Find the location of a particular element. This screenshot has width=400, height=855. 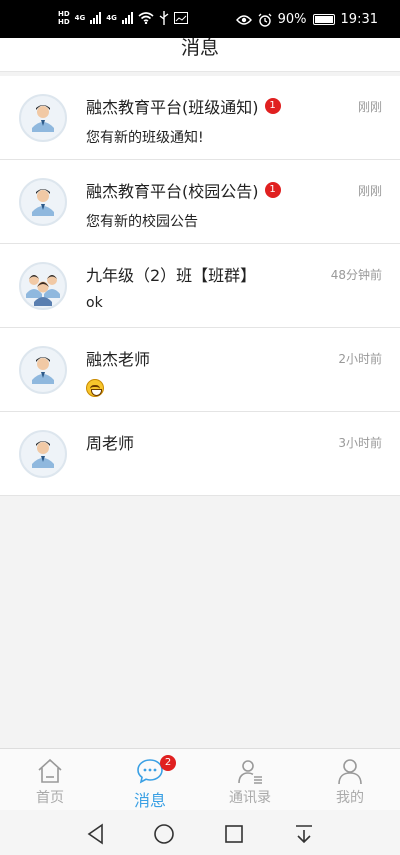

status-right: 90% 19:31 is located at coordinates (306, 19).